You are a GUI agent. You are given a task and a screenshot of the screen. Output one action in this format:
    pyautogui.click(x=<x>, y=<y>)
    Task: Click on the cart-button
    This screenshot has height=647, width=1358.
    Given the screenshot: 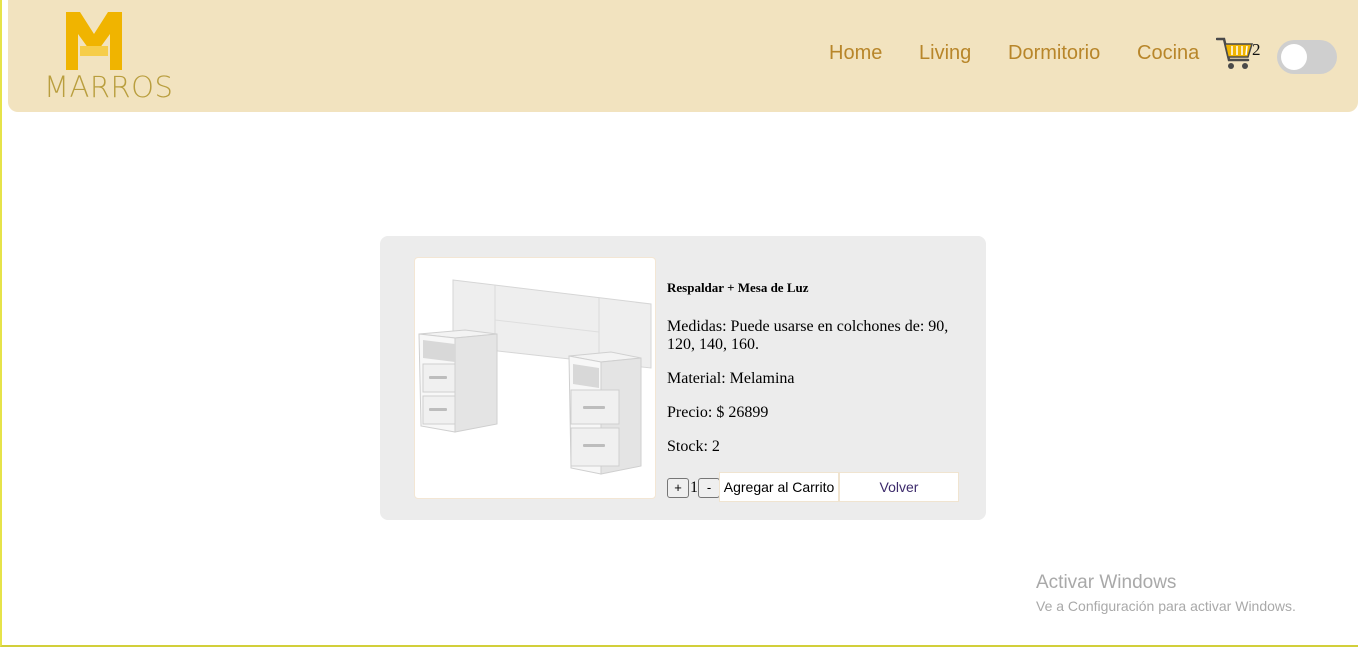 What is the action you would take?
    pyautogui.click(x=1235, y=54)
    